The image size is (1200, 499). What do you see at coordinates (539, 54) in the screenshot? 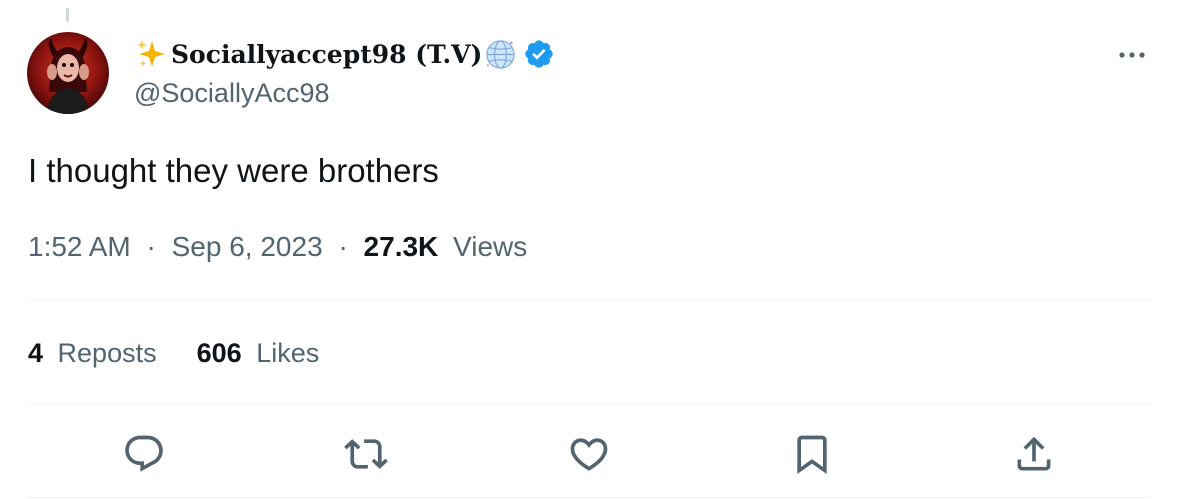
I see `verified-badge-icon` at bounding box center [539, 54].